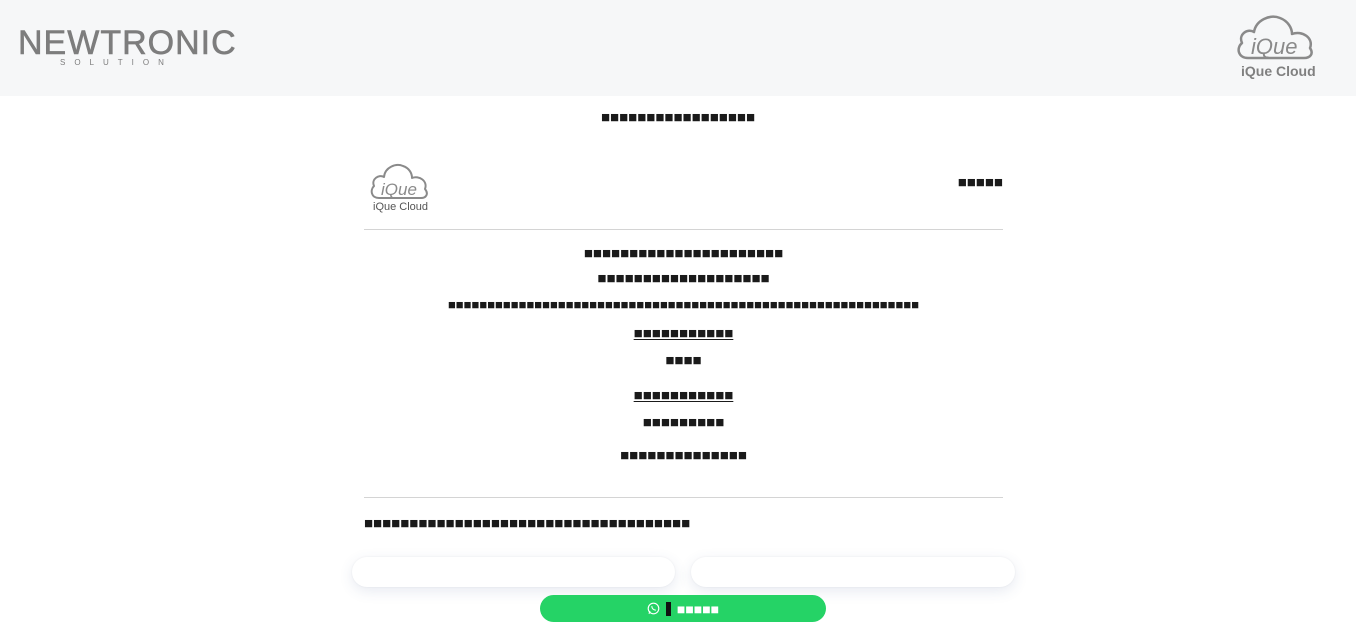 The width and height of the screenshot is (1356, 624). I want to click on newtronic-logo: NEWTRONIC SOLUTION, so click(127, 49).